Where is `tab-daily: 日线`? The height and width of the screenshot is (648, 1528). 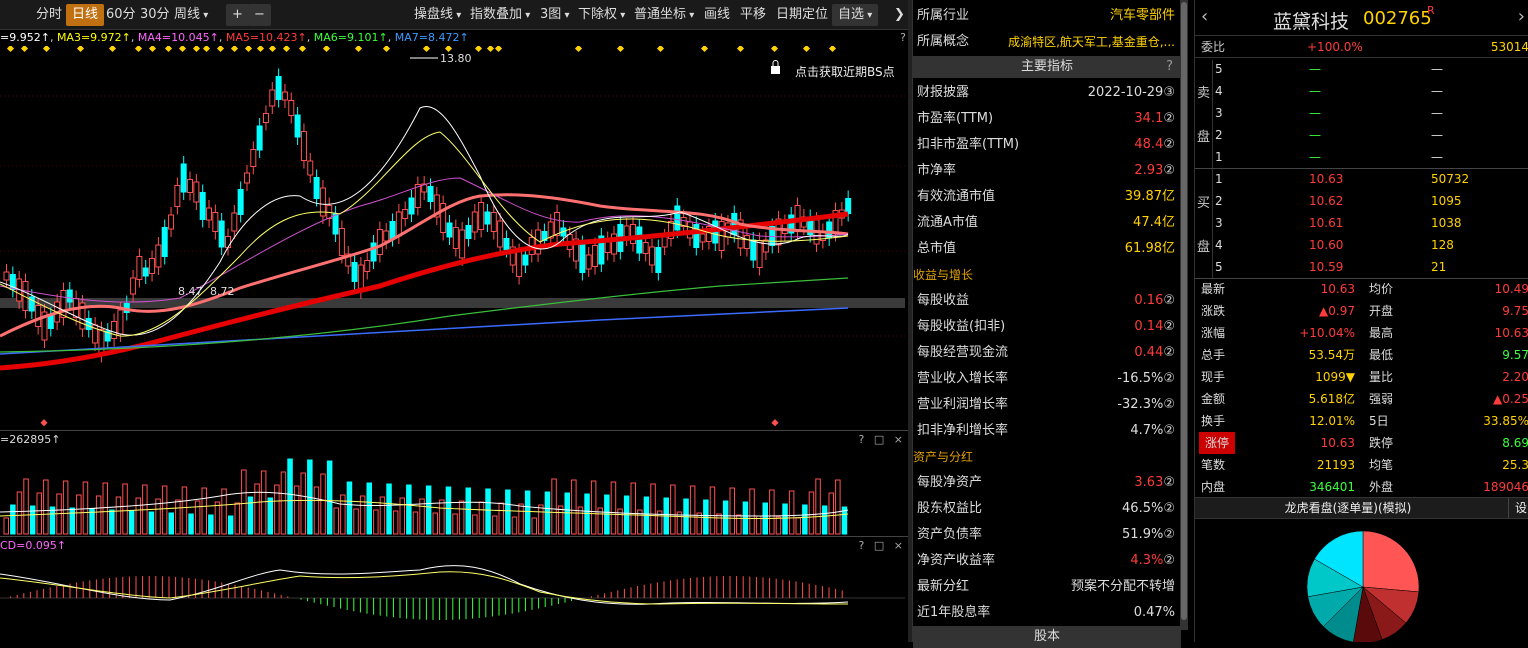 tab-daily: 日线 is located at coordinates (85, 15).